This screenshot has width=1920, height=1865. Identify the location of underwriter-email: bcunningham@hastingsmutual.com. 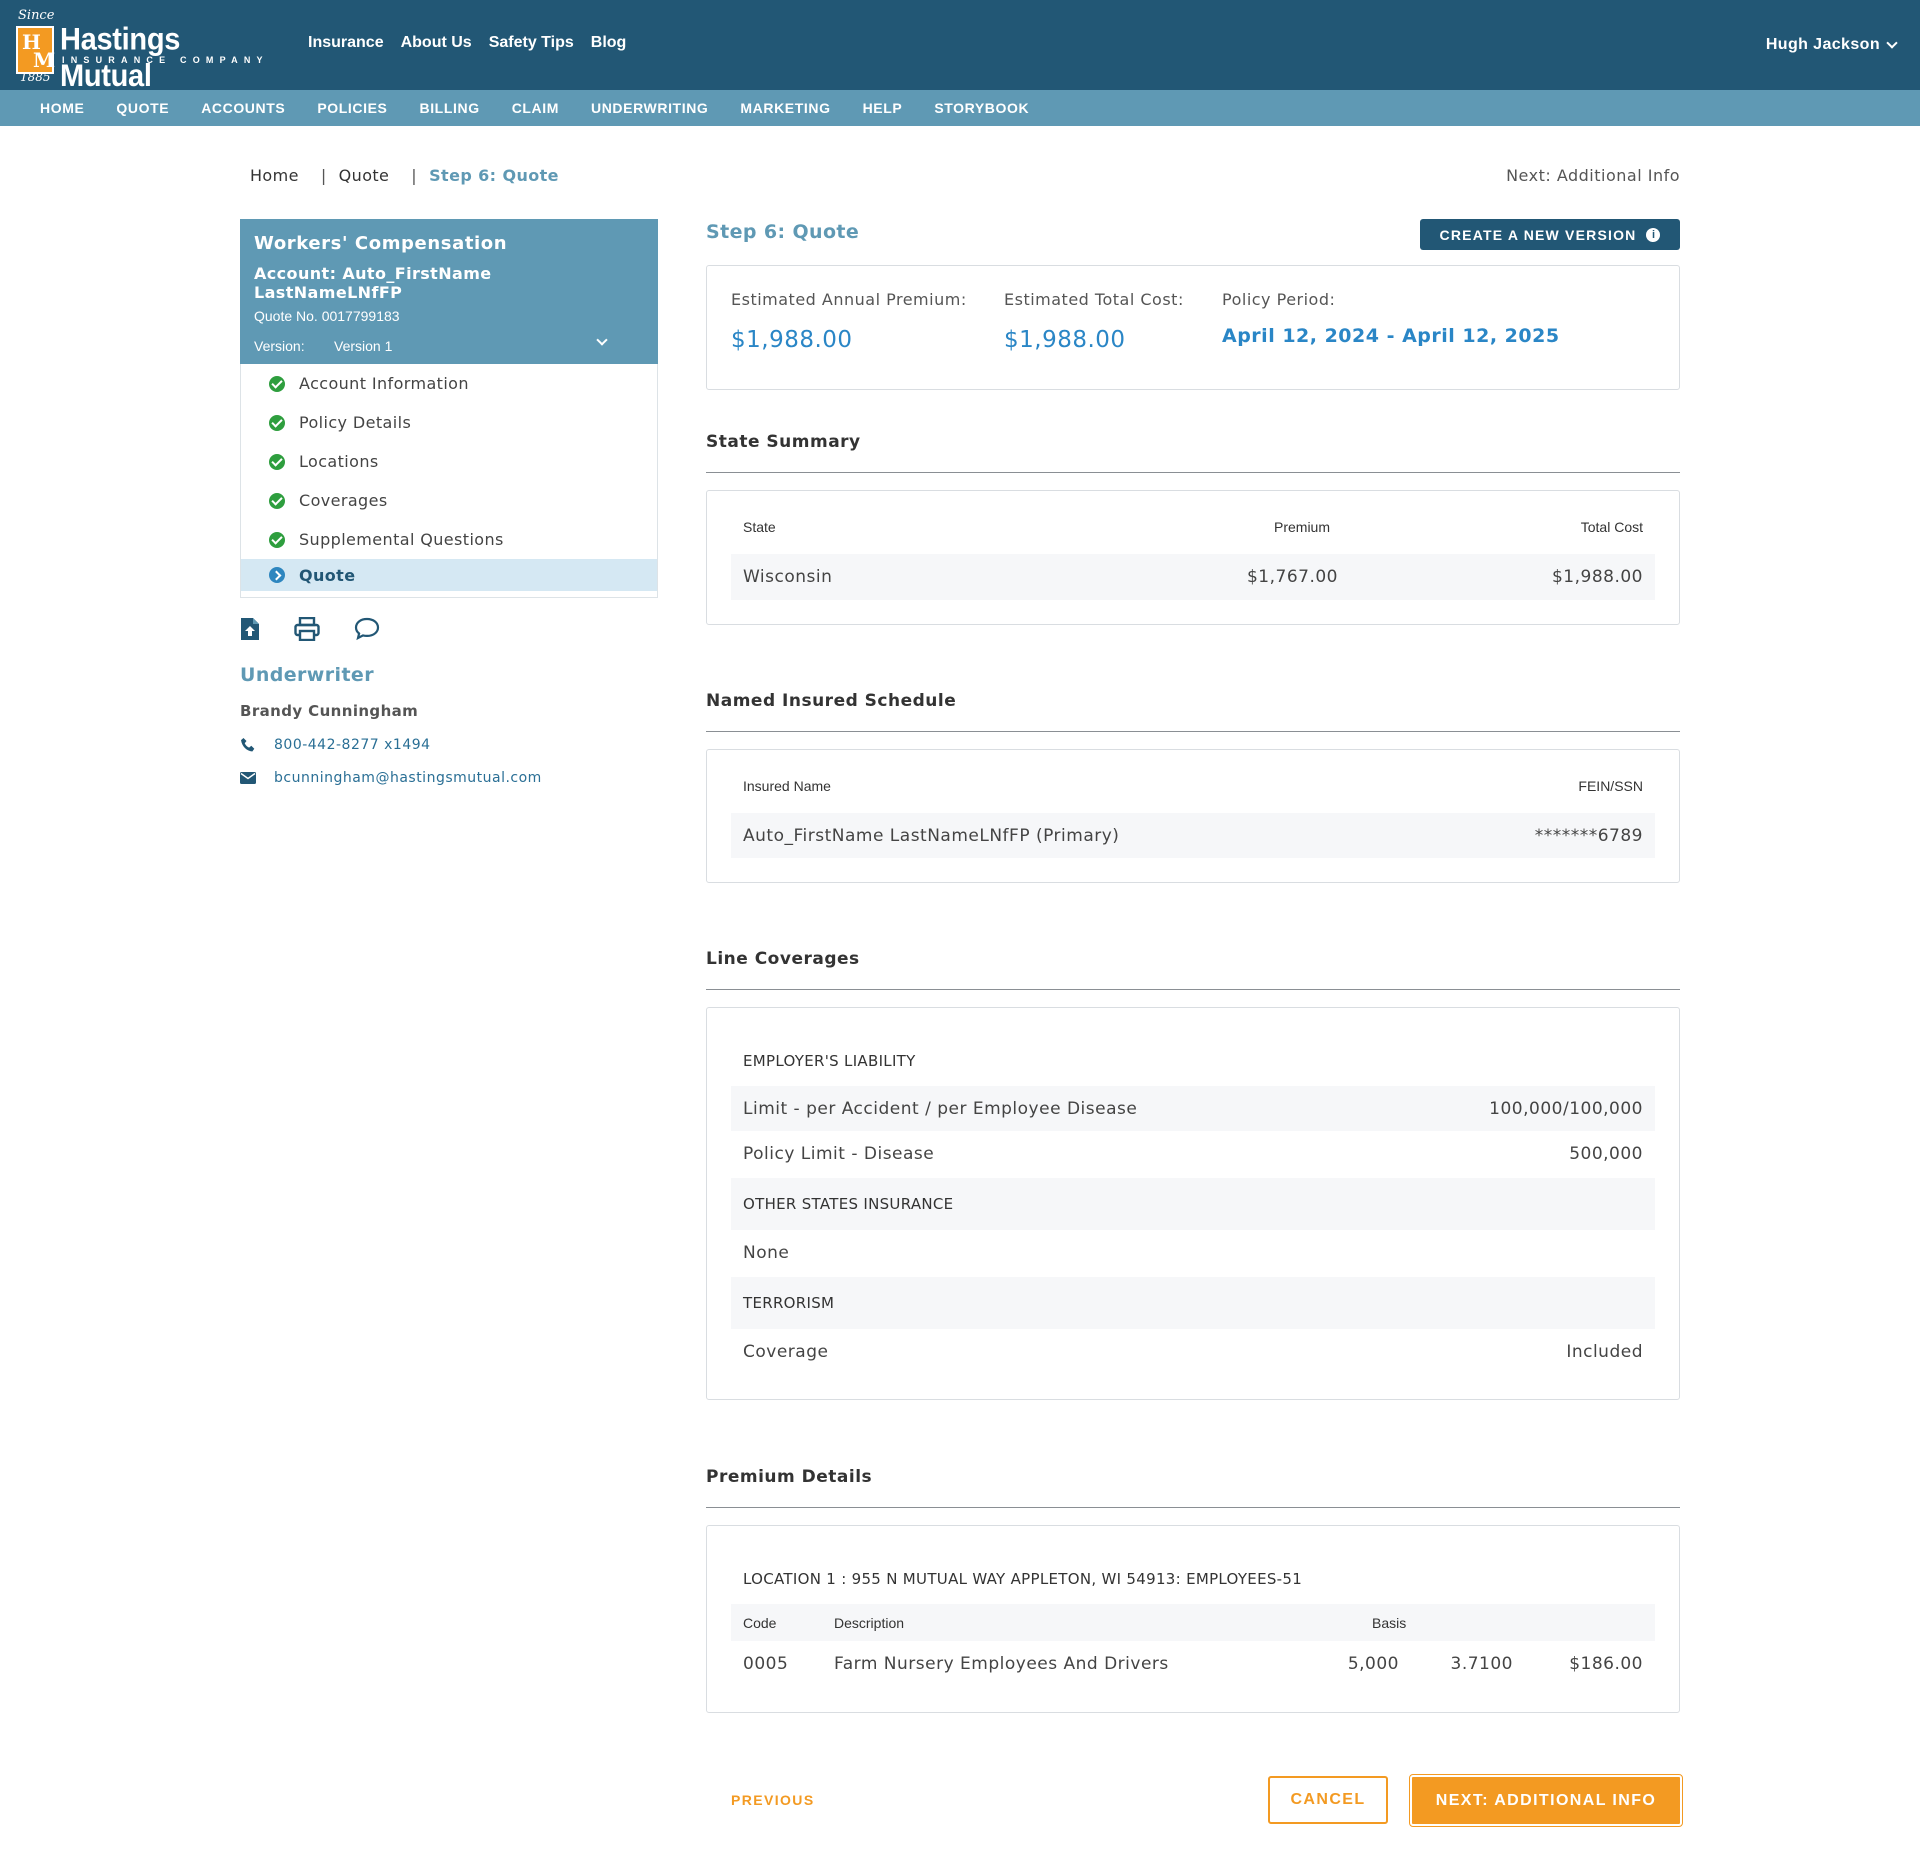
(391, 778).